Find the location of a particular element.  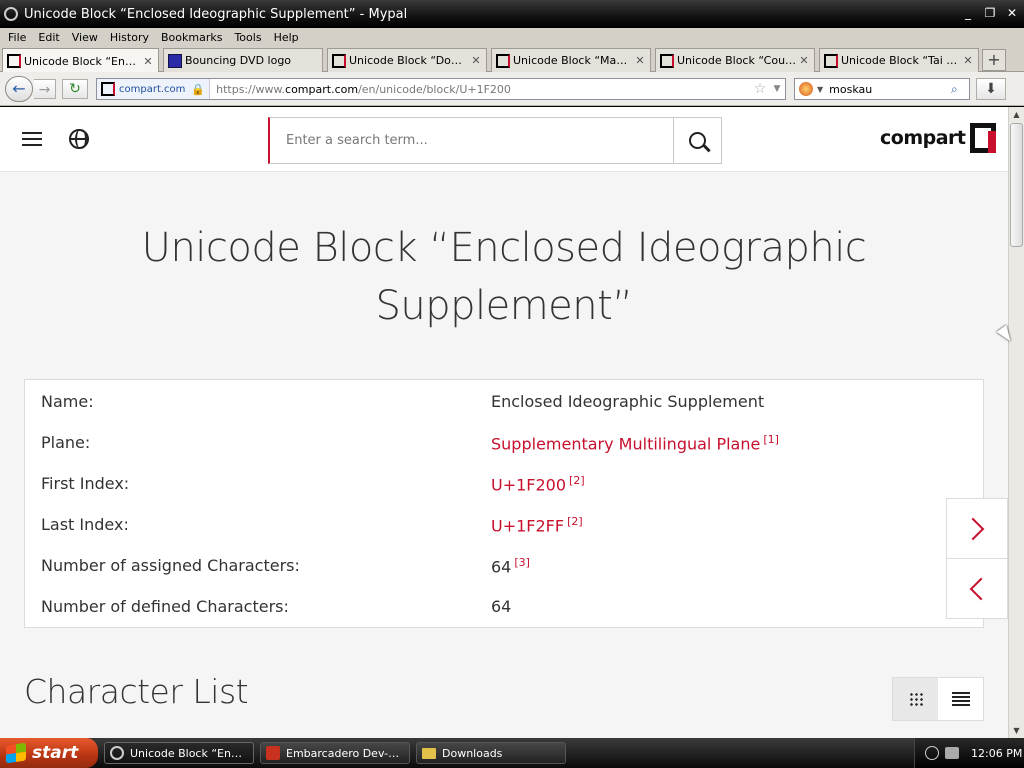

new-tab-button: + is located at coordinates (994, 60).